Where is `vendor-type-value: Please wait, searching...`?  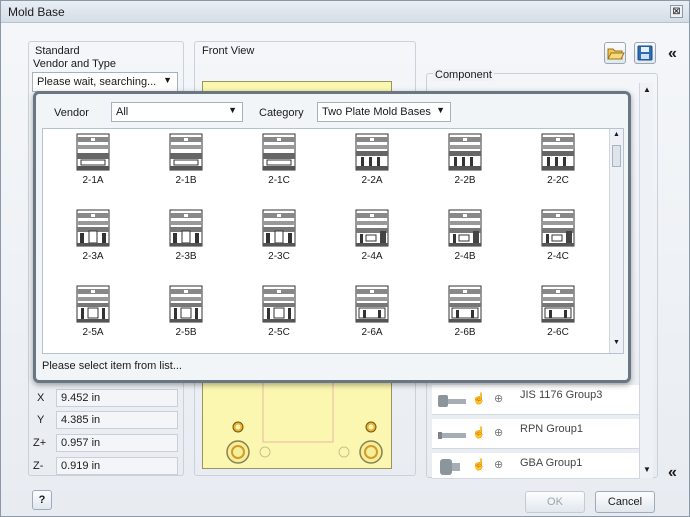
vendor-type-value: Please wait, searching... is located at coordinates (97, 82).